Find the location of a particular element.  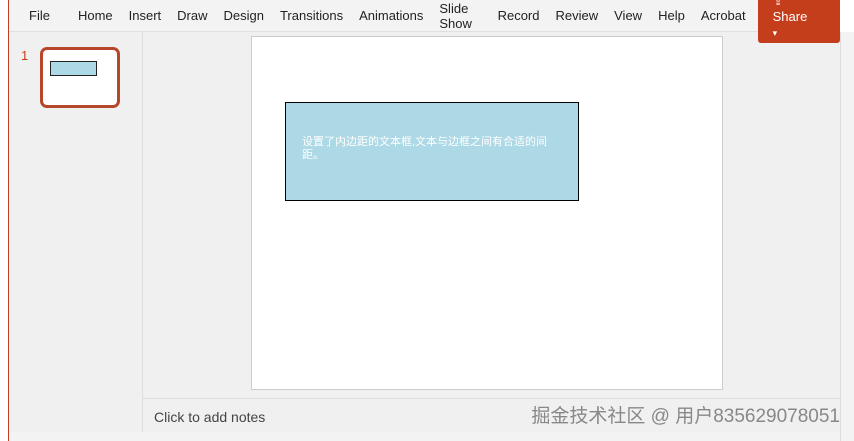

slide-thumbnail is located at coordinates (80, 77).